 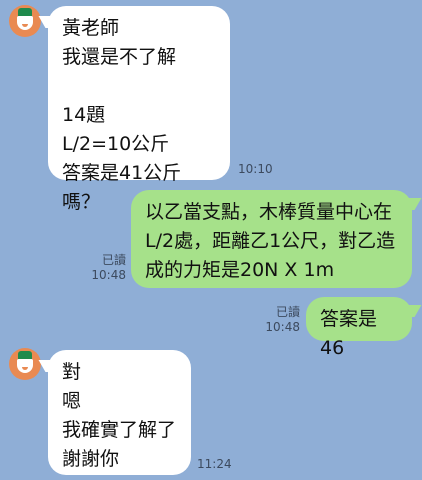 What do you see at coordinates (255, 169) in the screenshot?
I see `message-time: 10:10` at bounding box center [255, 169].